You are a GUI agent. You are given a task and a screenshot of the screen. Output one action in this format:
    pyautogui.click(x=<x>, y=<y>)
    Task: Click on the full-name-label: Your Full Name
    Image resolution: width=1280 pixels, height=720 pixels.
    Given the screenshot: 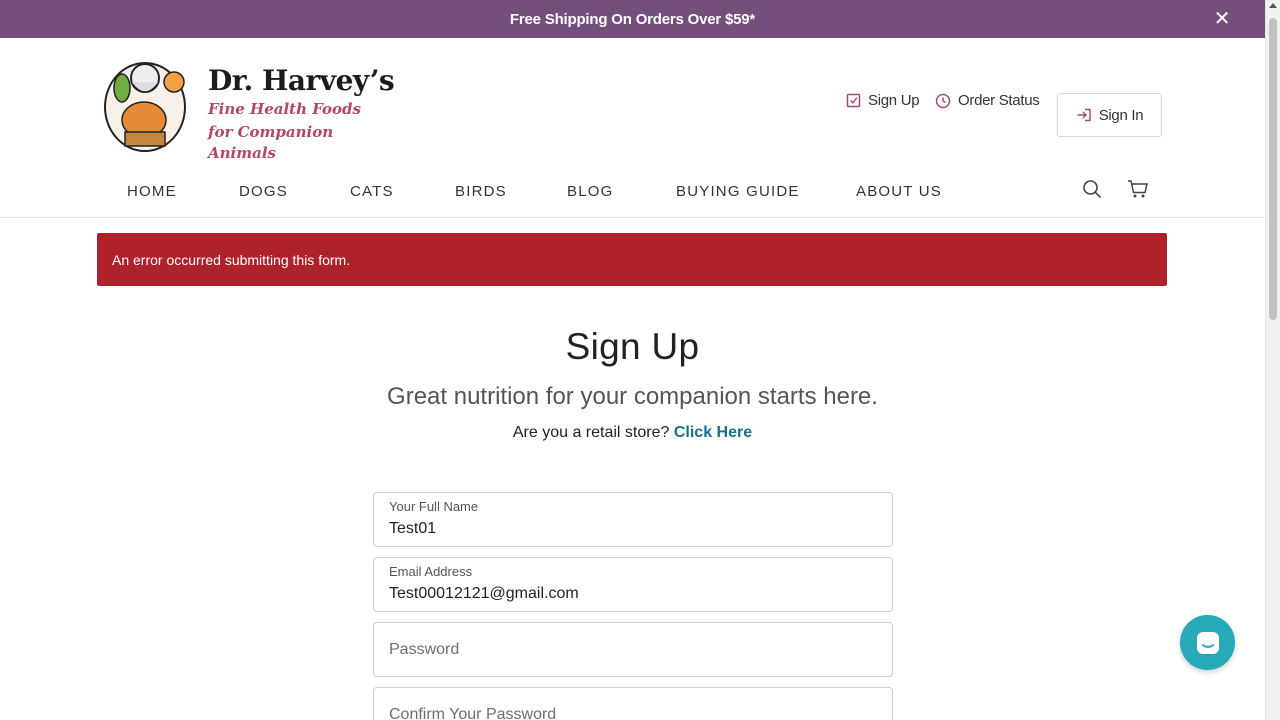 What is the action you would take?
    pyautogui.click(x=434, y=506)
    